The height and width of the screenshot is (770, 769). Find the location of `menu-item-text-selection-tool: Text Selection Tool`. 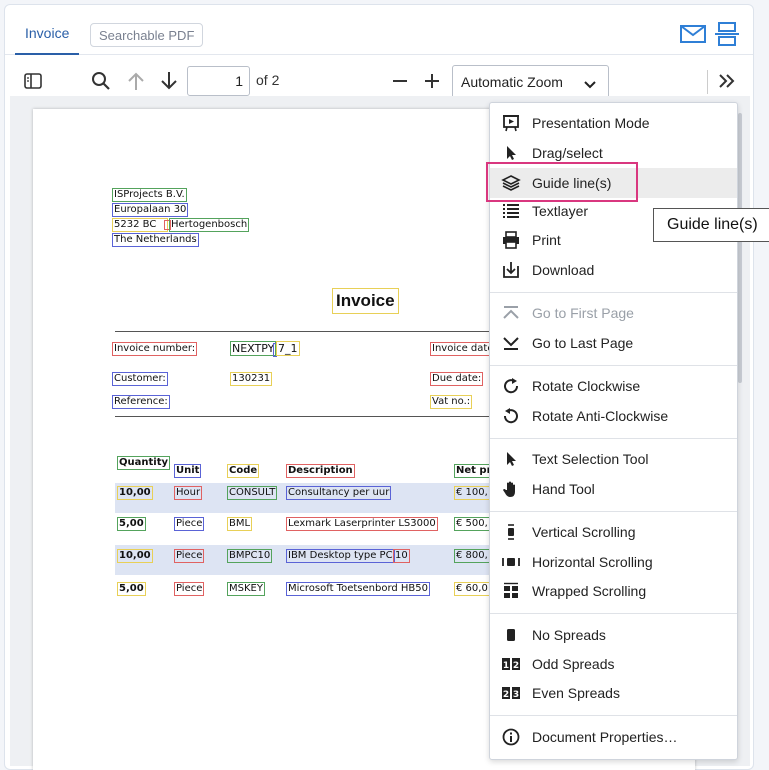

menu-item-text-selection-tool: Text Selection Tool is located at coordinates (613, 459).